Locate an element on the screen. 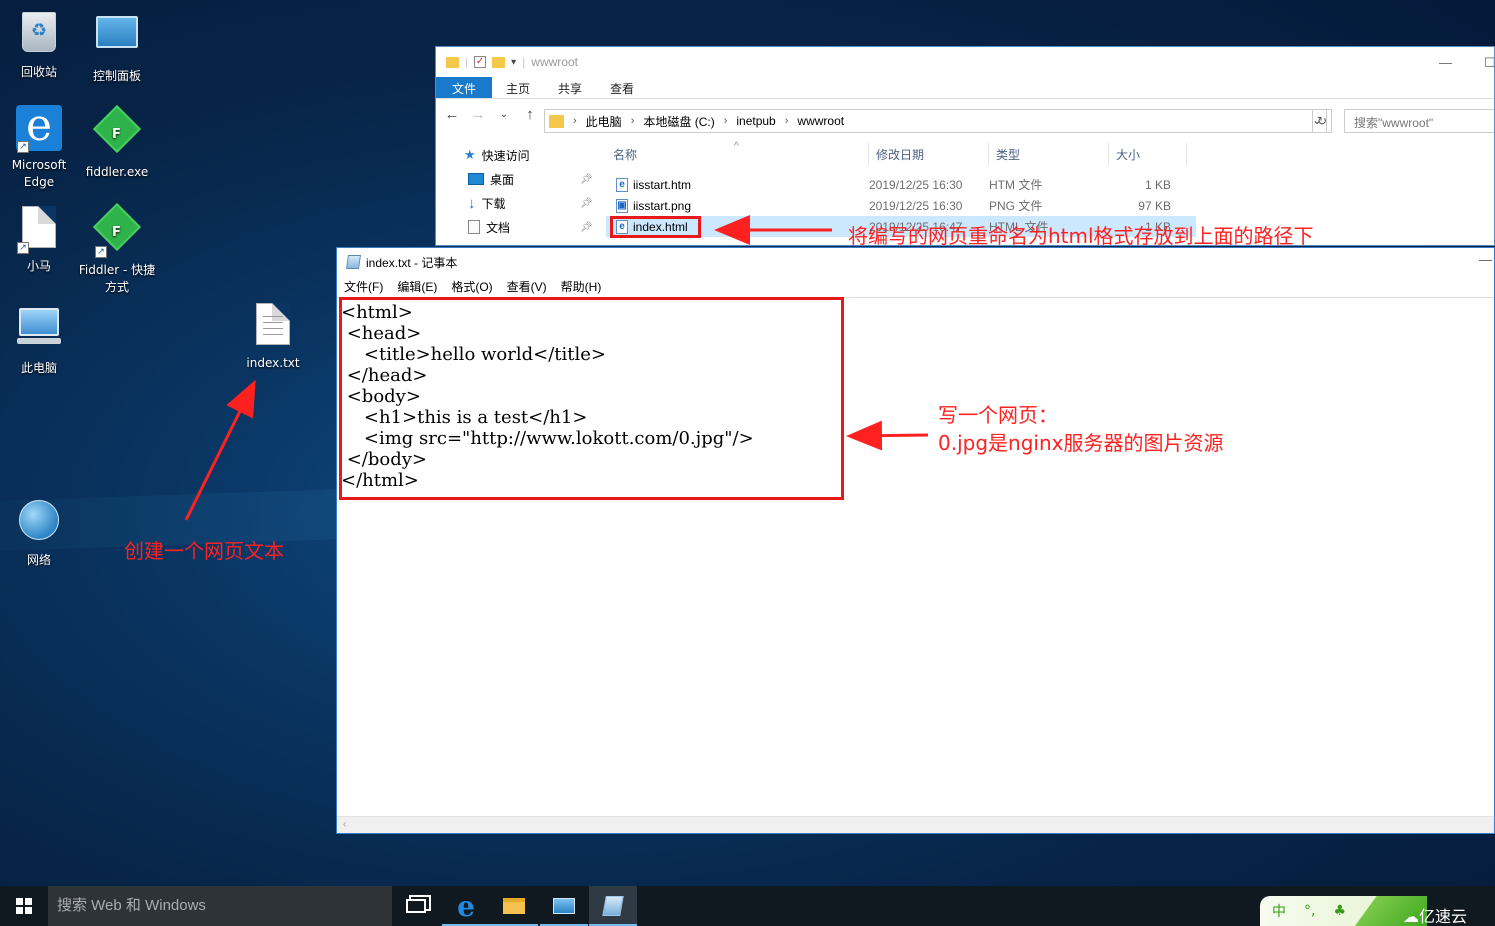  annotation-rename: 将编写的网页重命名为html格式存放到上面的路径下 is located at coordinates (1081, 236).